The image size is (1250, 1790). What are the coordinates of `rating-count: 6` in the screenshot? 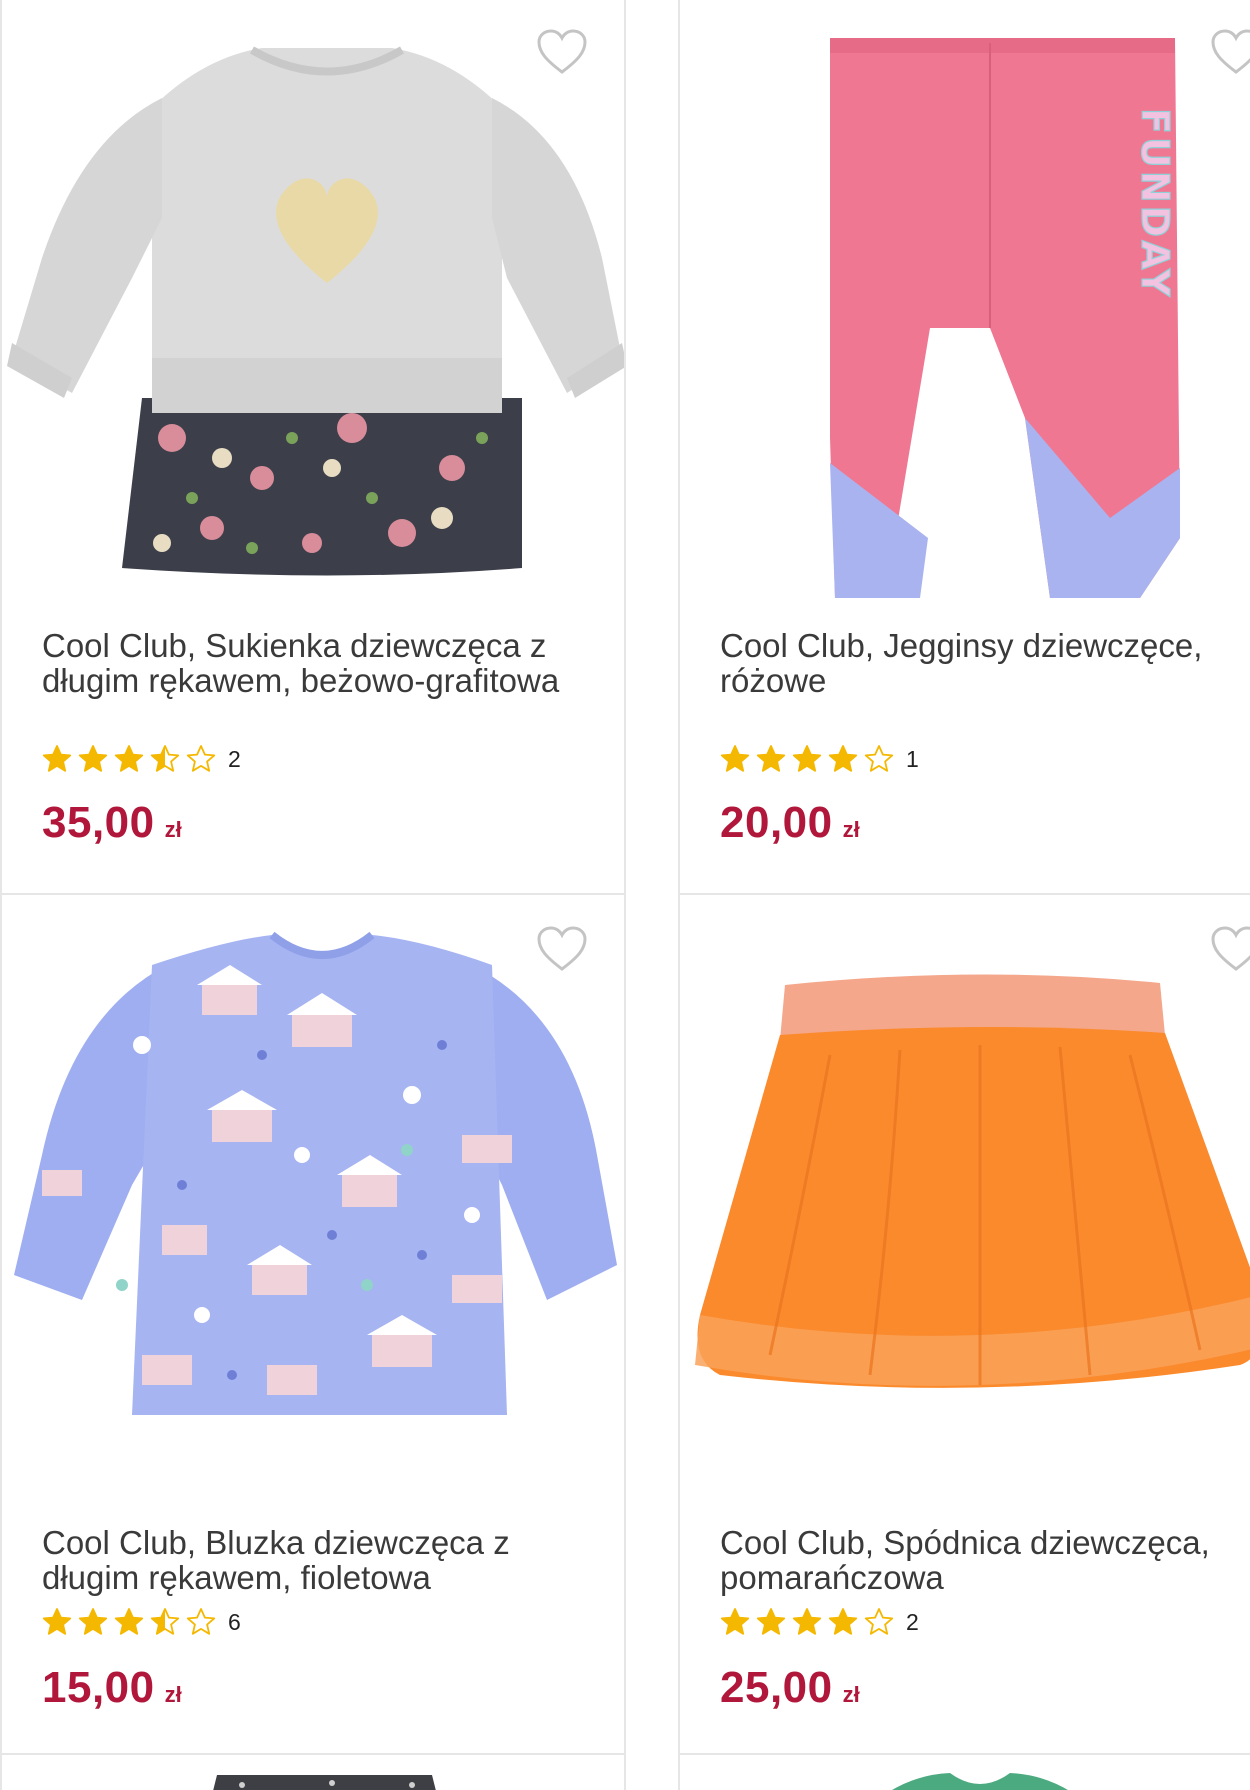 It's located at (234, 1621).